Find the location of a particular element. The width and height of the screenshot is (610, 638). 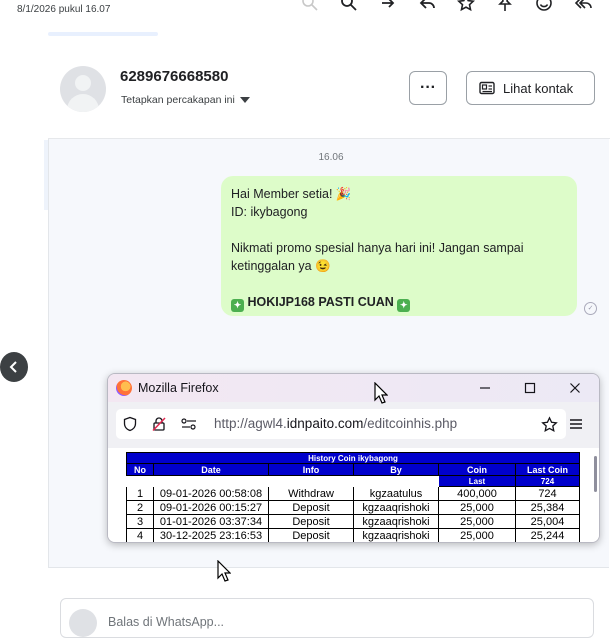

cell-date: 01-01-2026 03:37:34 is located at coordinates (211, 521).